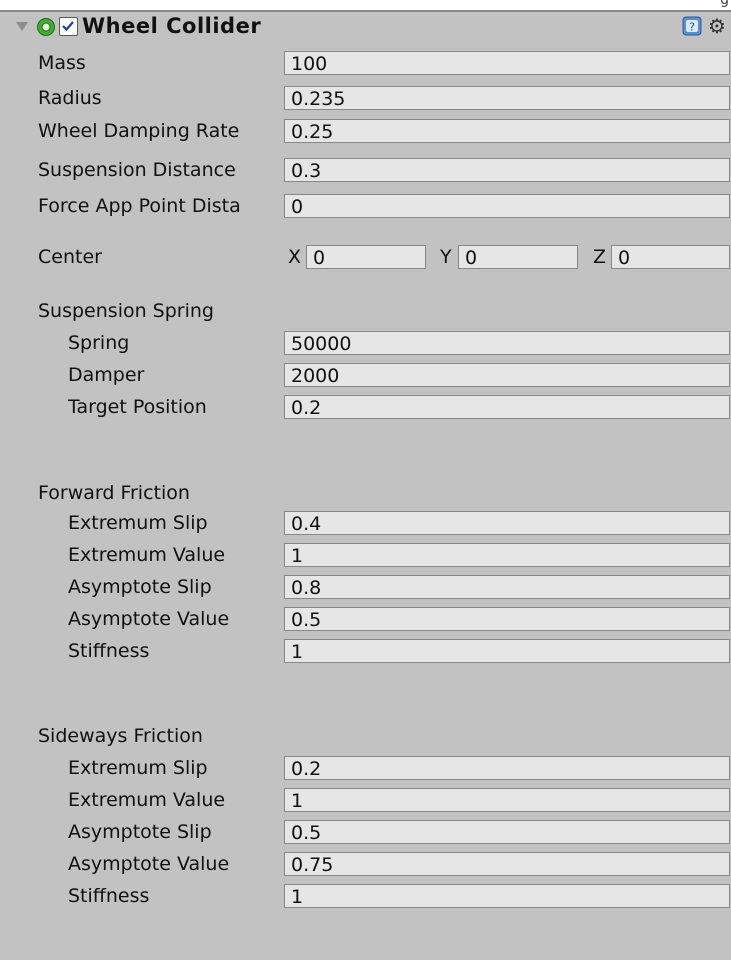 This screenshot has width=731, height=960. Describe the element at coordinates (137, 170) in the screenshot. I see `suspension-distance-label: Suspension Distance` at that location.